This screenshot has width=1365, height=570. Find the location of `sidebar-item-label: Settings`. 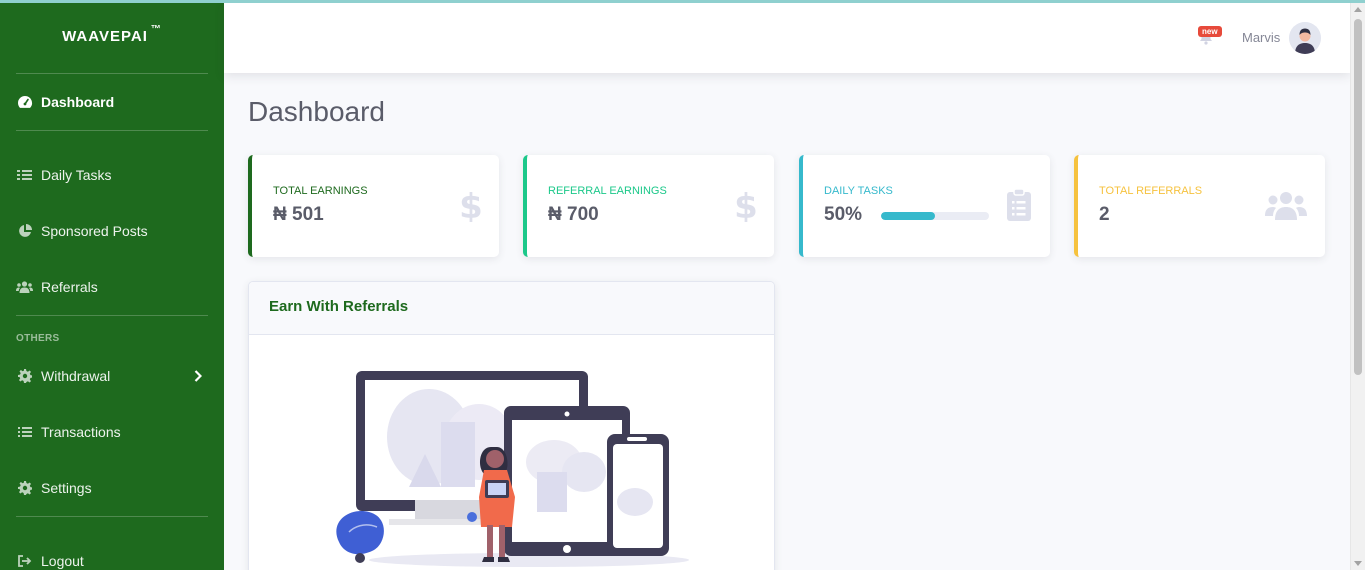

sidebar-item-label: Settings is located at coordinates (66, 488).